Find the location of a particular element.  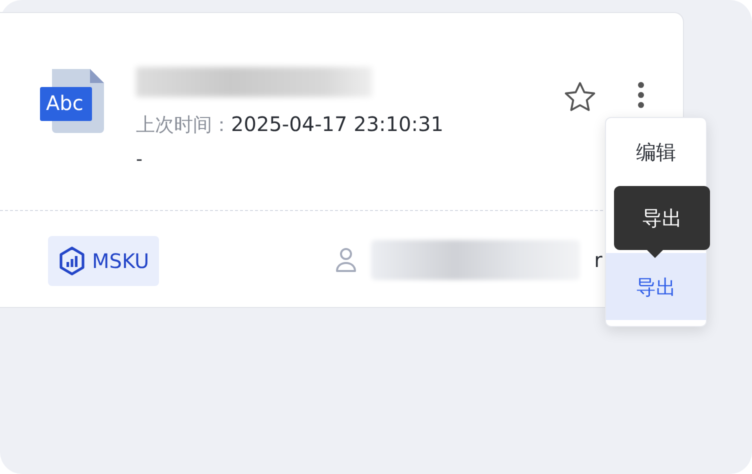

msku-tag: MSKU is located at coordinates (104, 261).